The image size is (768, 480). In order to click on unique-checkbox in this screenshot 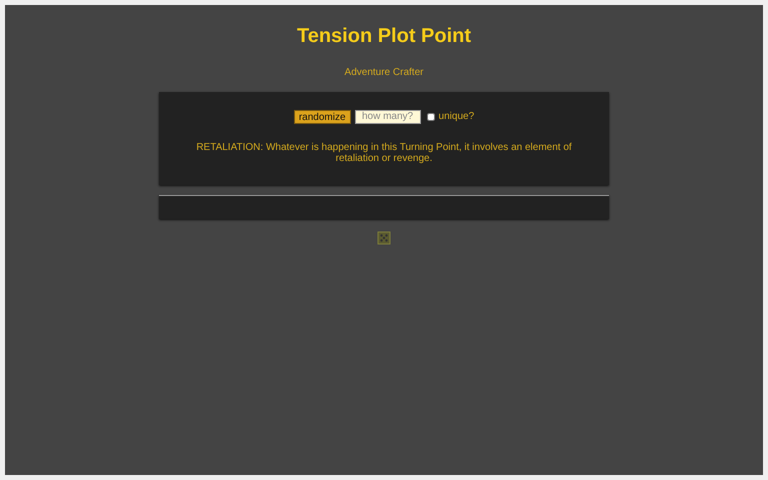, I will do `click(430, 116)`.